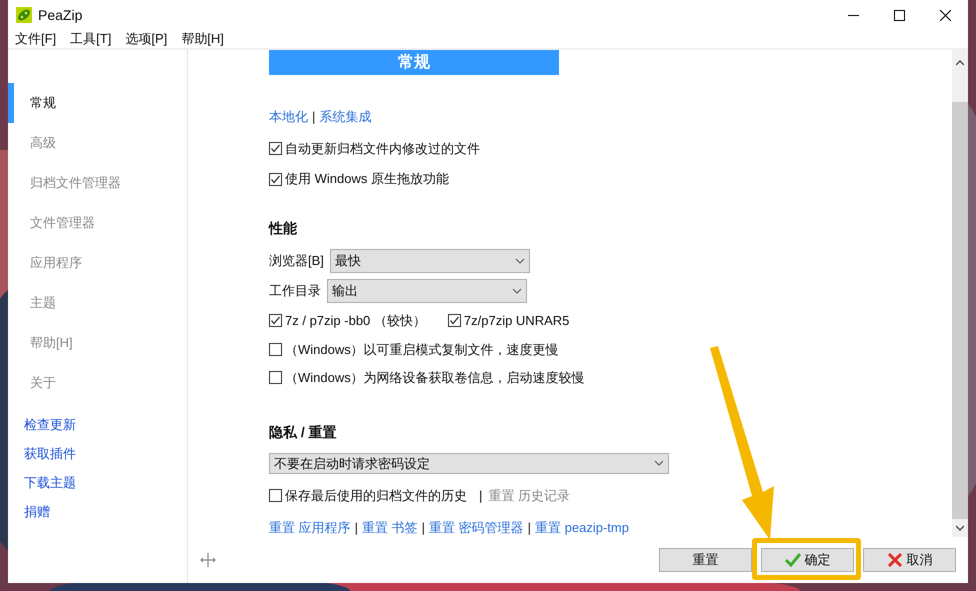 Image resolution: width=976 pixels, height=591 pixels. Describe the element at coordinates (288, 116) in the screenshot. I see `link: 本地化` at that location.